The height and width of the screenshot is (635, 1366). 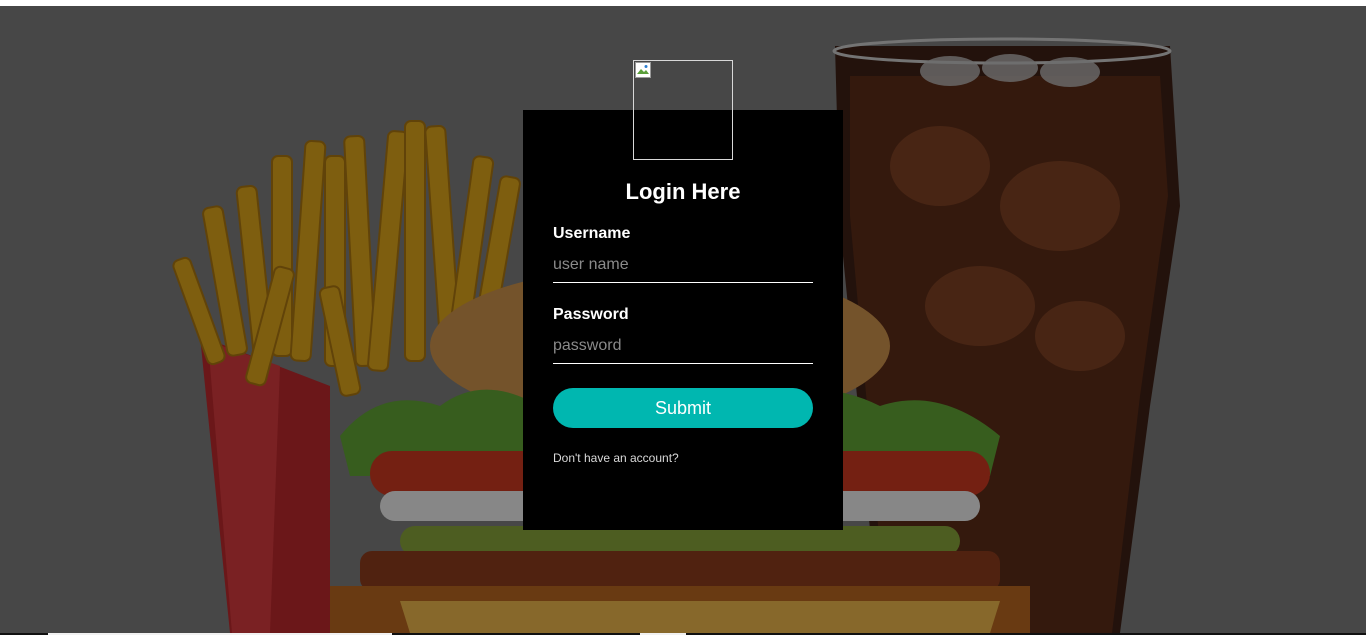 What do you see at coordinates (683, 267) in the screenshot?
I see `username-input` at bounding box center [683, 267].